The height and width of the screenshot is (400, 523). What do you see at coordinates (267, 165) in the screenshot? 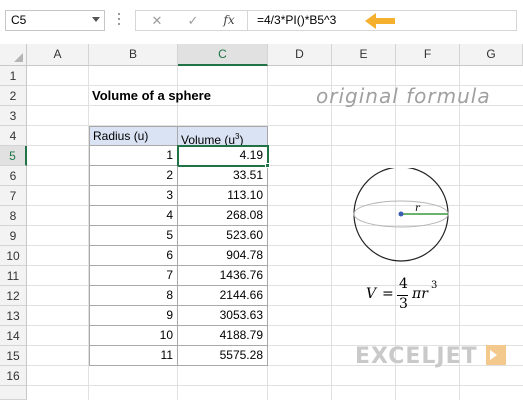
I see `fill-handle` at bounding box center [267, 165].